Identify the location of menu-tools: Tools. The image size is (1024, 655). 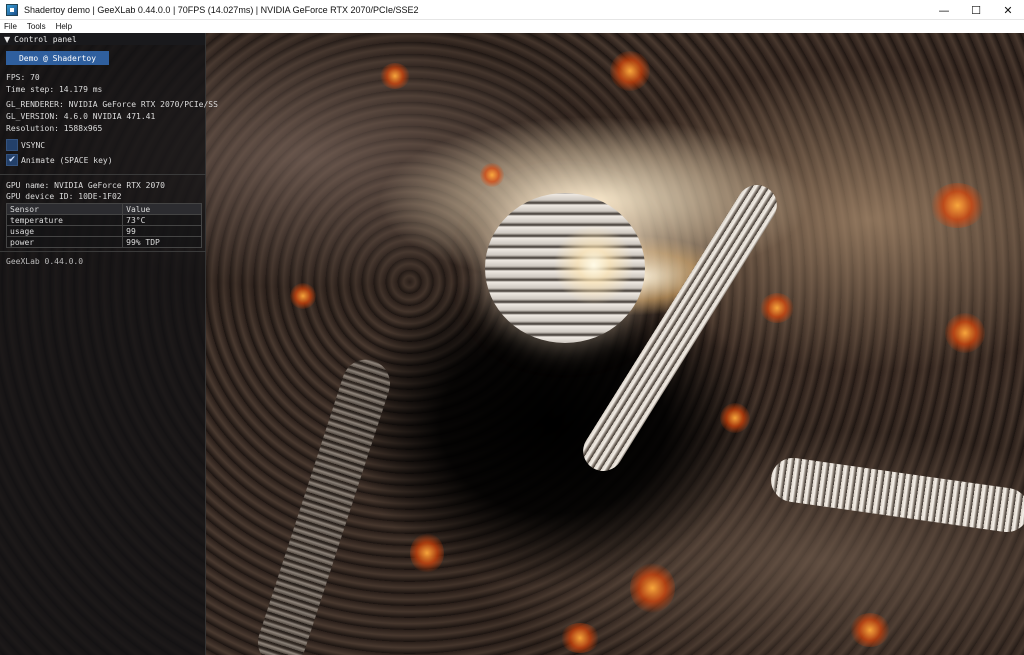
(36, 26).